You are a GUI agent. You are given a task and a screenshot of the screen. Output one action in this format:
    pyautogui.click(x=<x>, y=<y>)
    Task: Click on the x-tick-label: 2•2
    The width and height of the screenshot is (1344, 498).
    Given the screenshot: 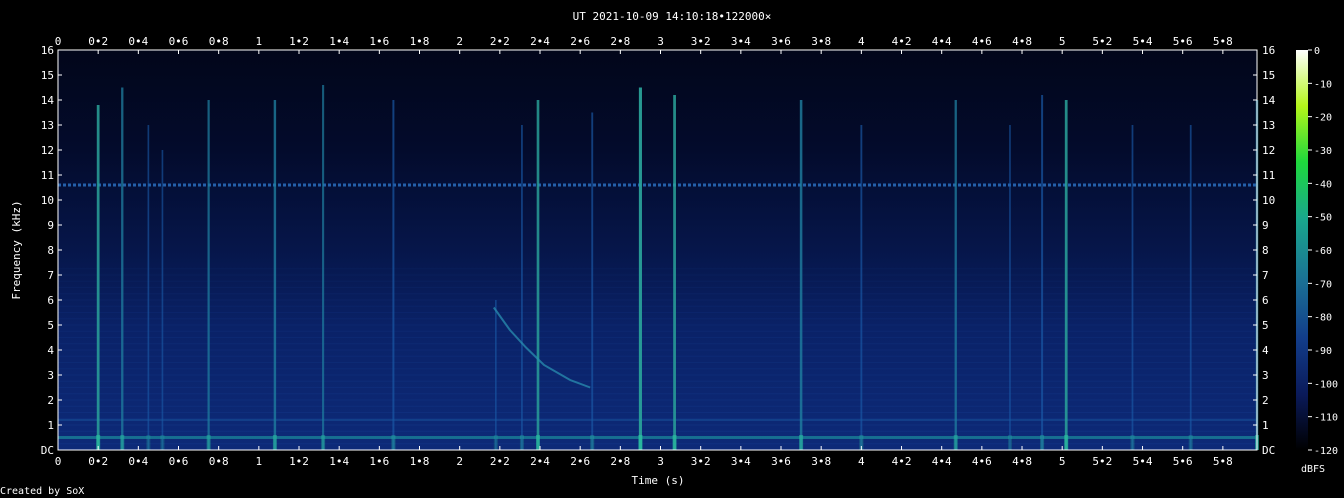 What is the action you would take?
    pyautogui.click(x=500, y=461)
    